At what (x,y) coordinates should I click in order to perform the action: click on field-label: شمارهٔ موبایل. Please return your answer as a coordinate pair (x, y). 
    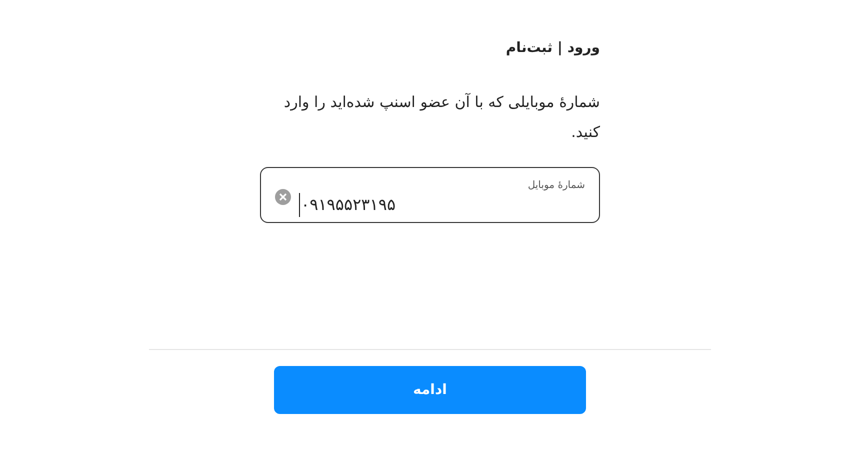
    Looking at the image, I should click on (556, 185).